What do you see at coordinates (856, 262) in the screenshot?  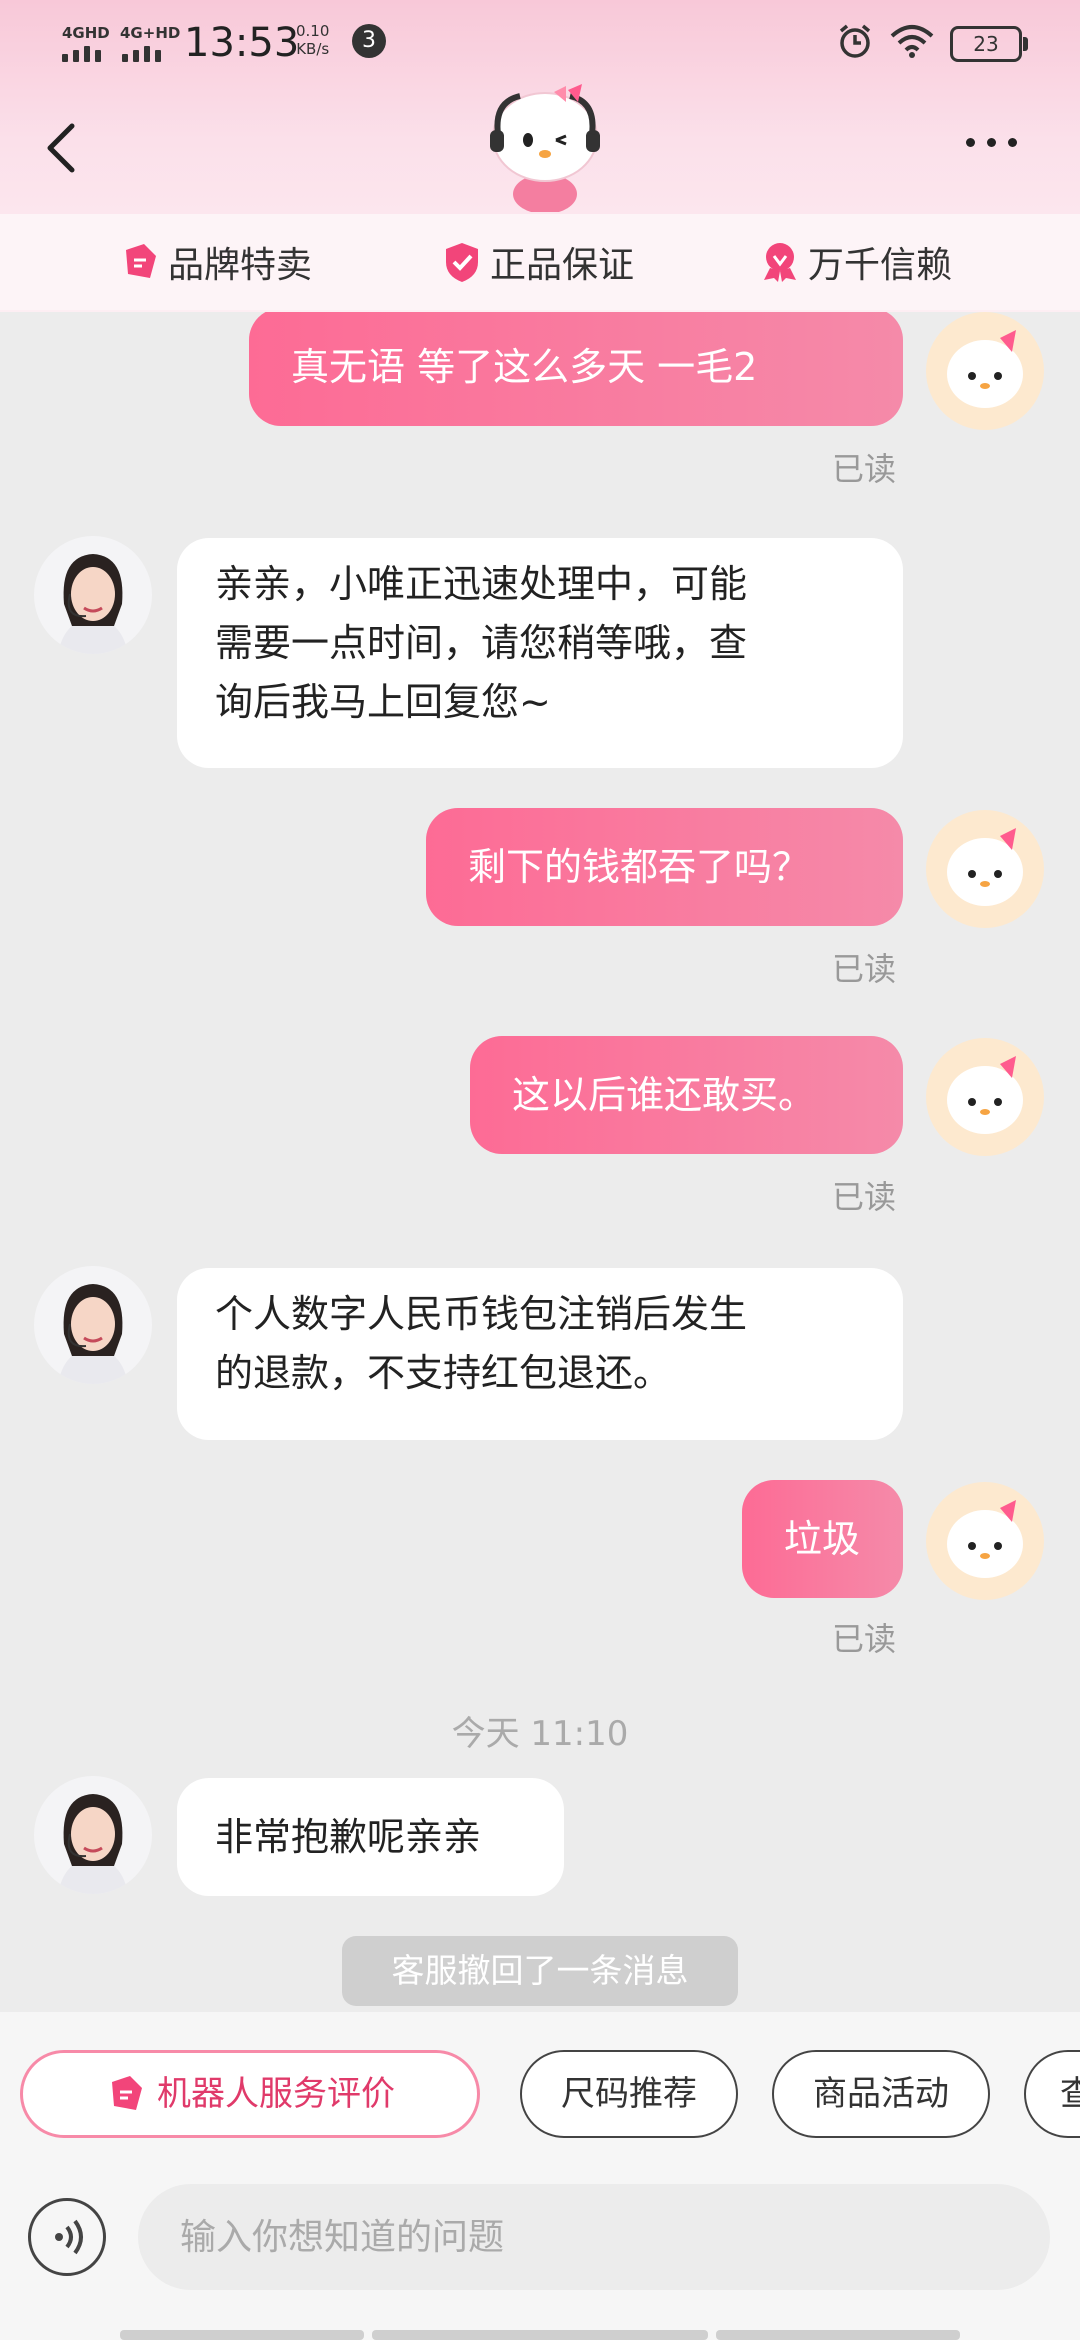 I see `guarantee-trusted: 万千信赖` at bounding box center [856, 262].